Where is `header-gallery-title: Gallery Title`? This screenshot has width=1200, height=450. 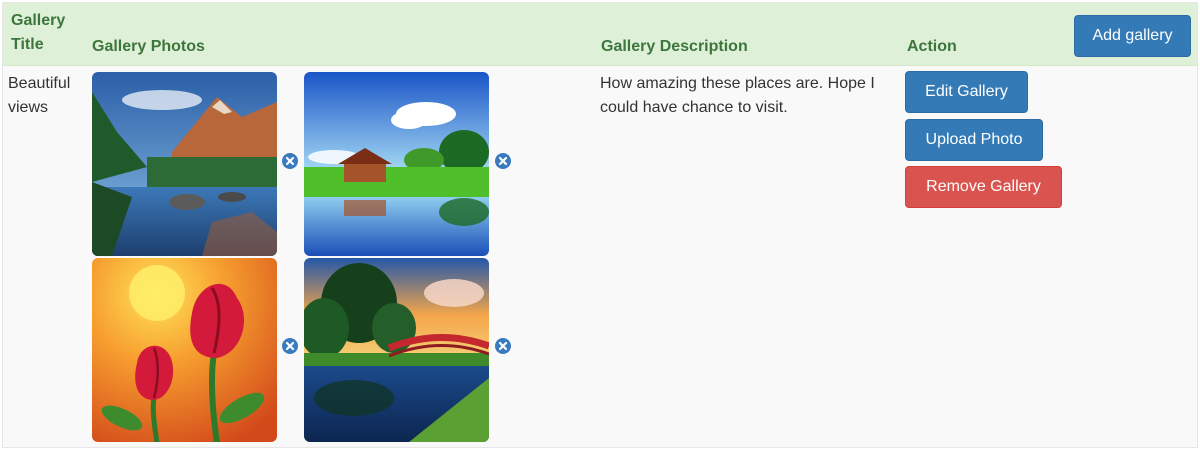
header-gallery-title: Gallery Title is located at coordinates (38, 32).